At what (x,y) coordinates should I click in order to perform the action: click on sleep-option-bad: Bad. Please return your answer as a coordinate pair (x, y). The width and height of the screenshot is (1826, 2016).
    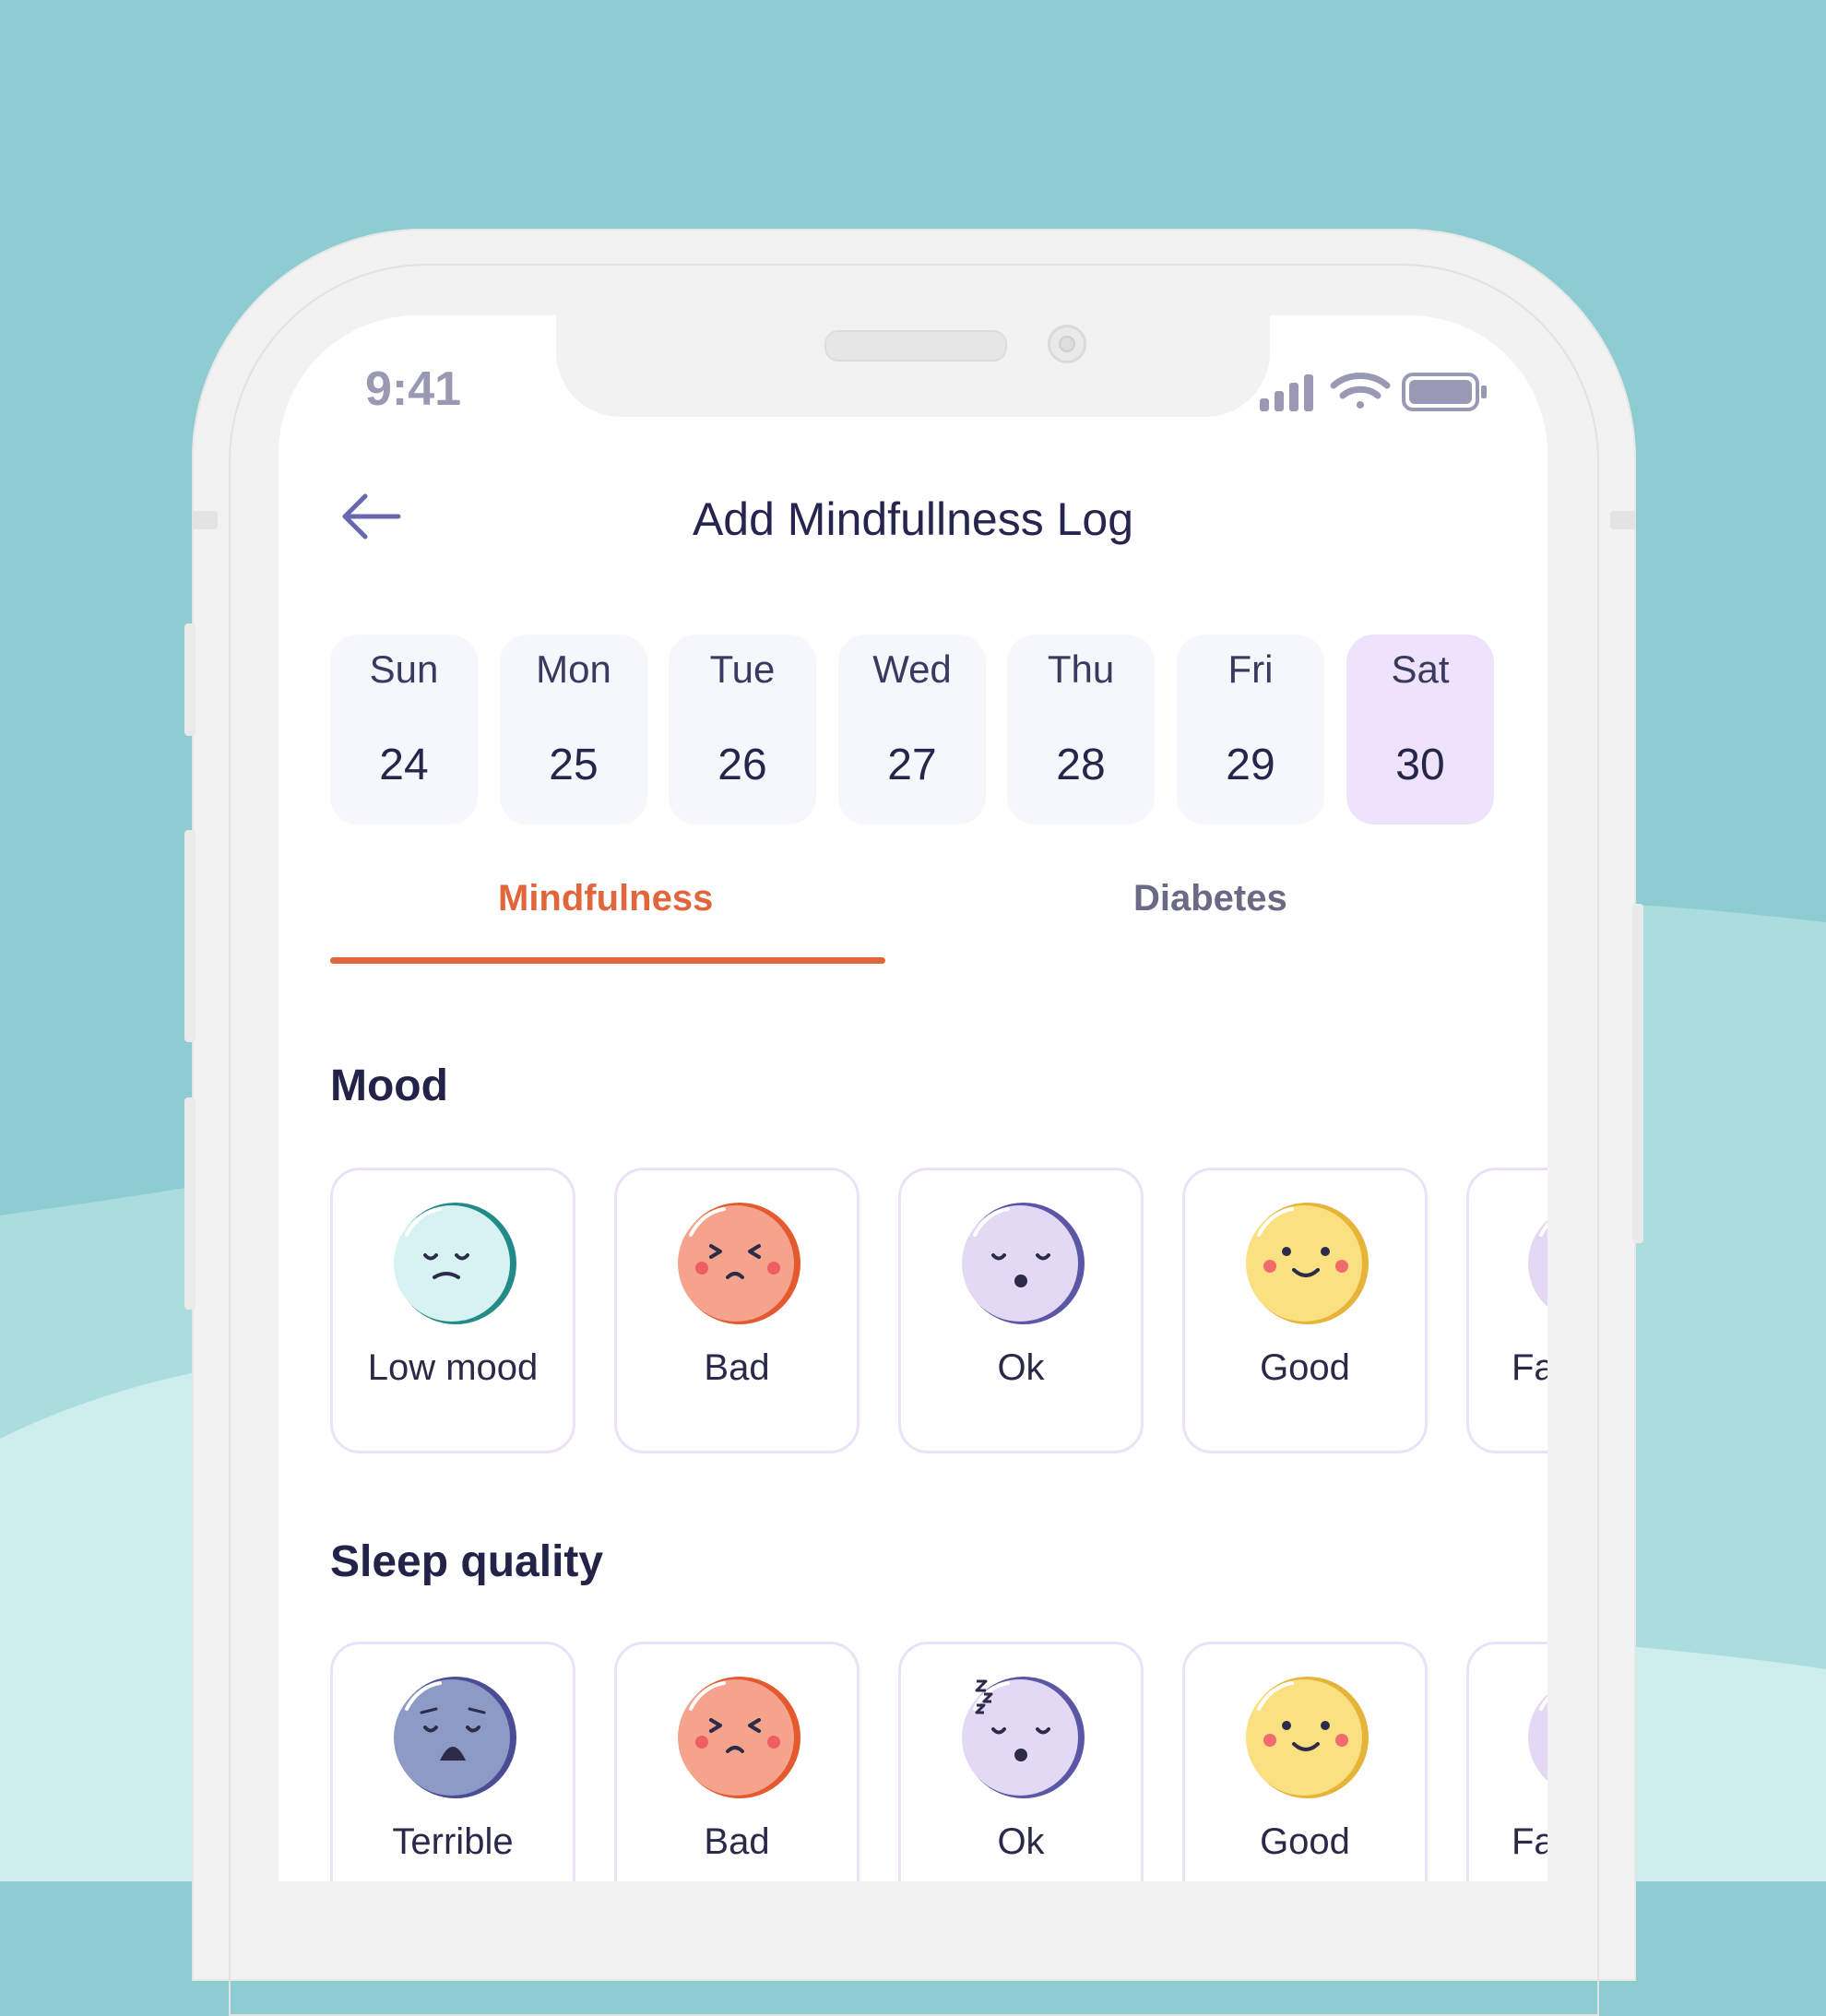
    Looking at the image, I should click on (737, 1761).